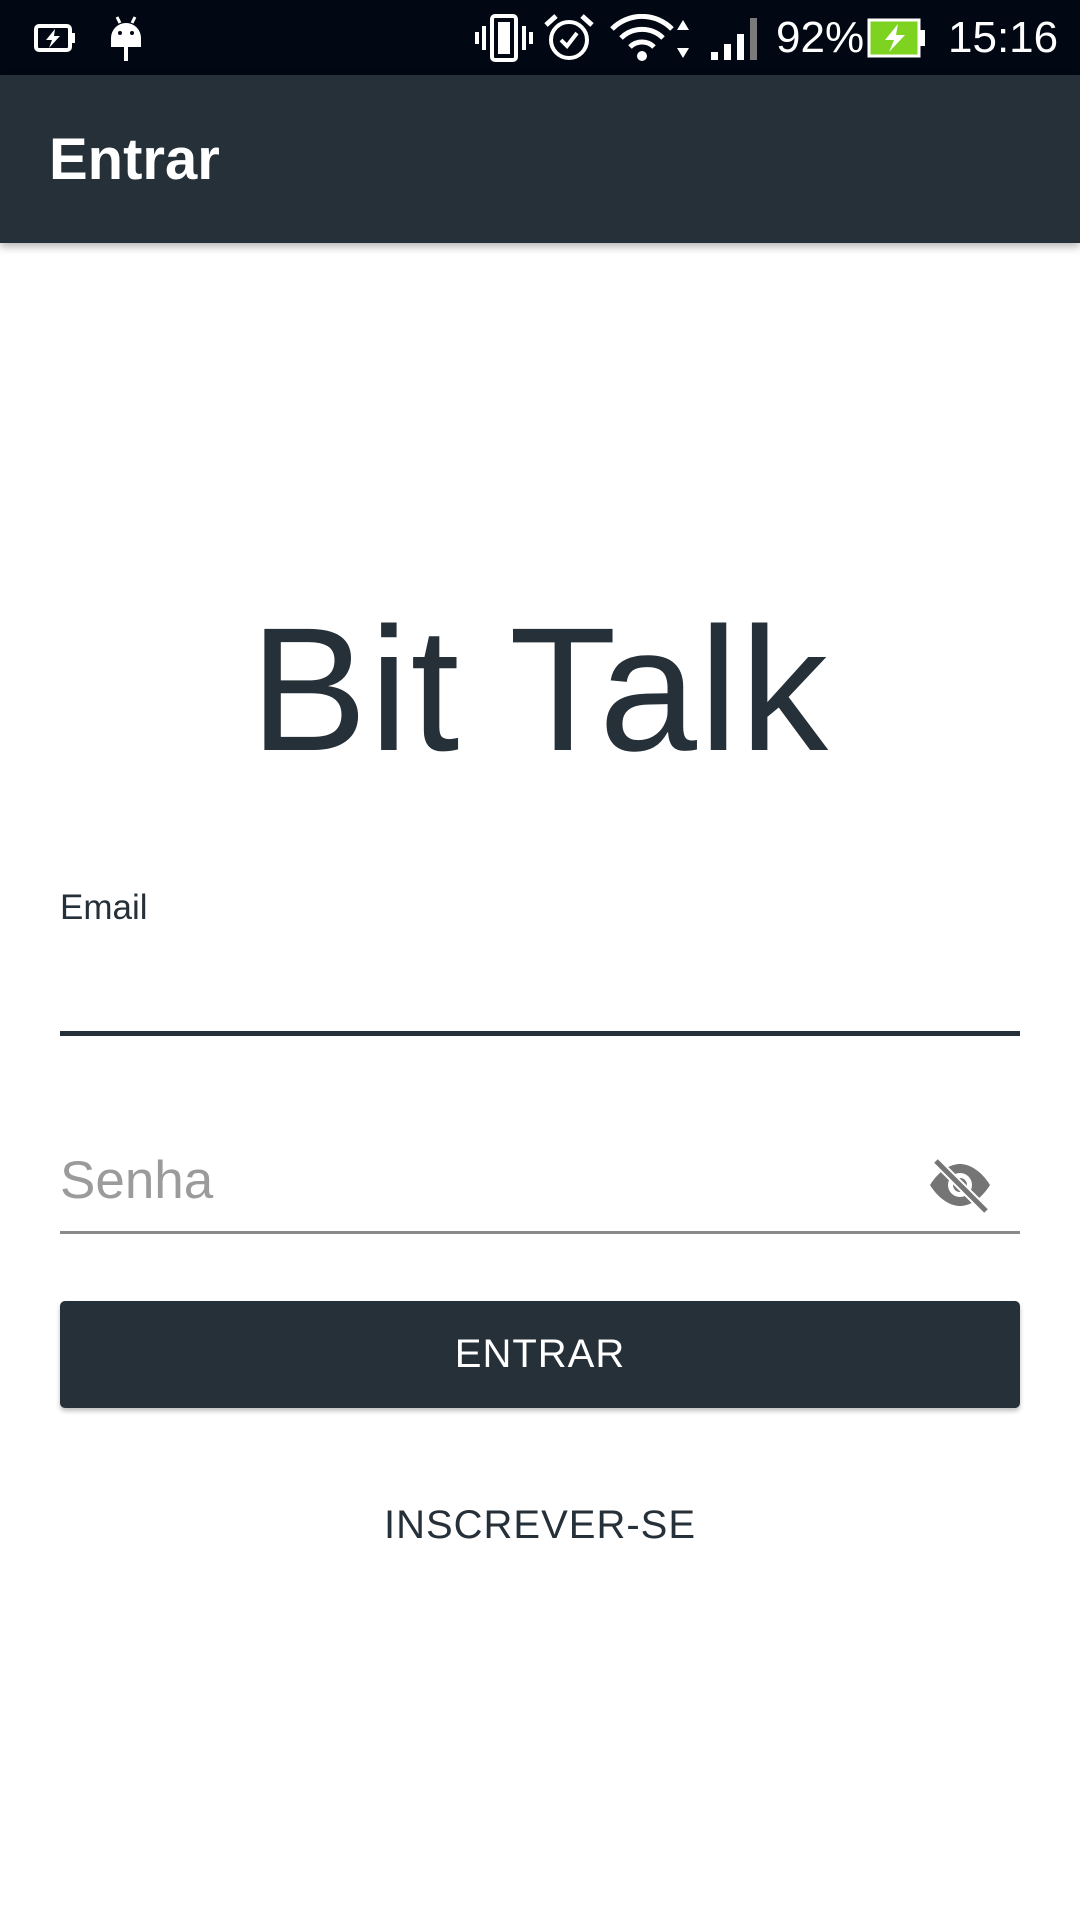 This screenshot has height=1920, width=1080. I want to click on wifi-icon, so click(651, 37).